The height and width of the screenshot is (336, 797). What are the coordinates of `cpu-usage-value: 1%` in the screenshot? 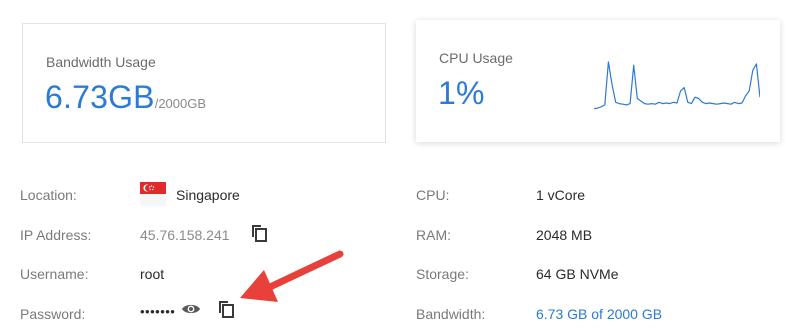 It's located at (461, 93).